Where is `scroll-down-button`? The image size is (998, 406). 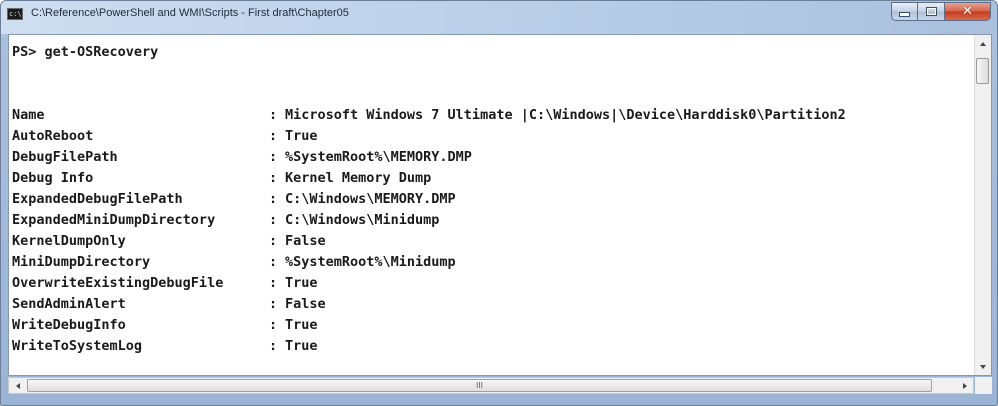
scroll-down-button is located at coordinates (983, 366).